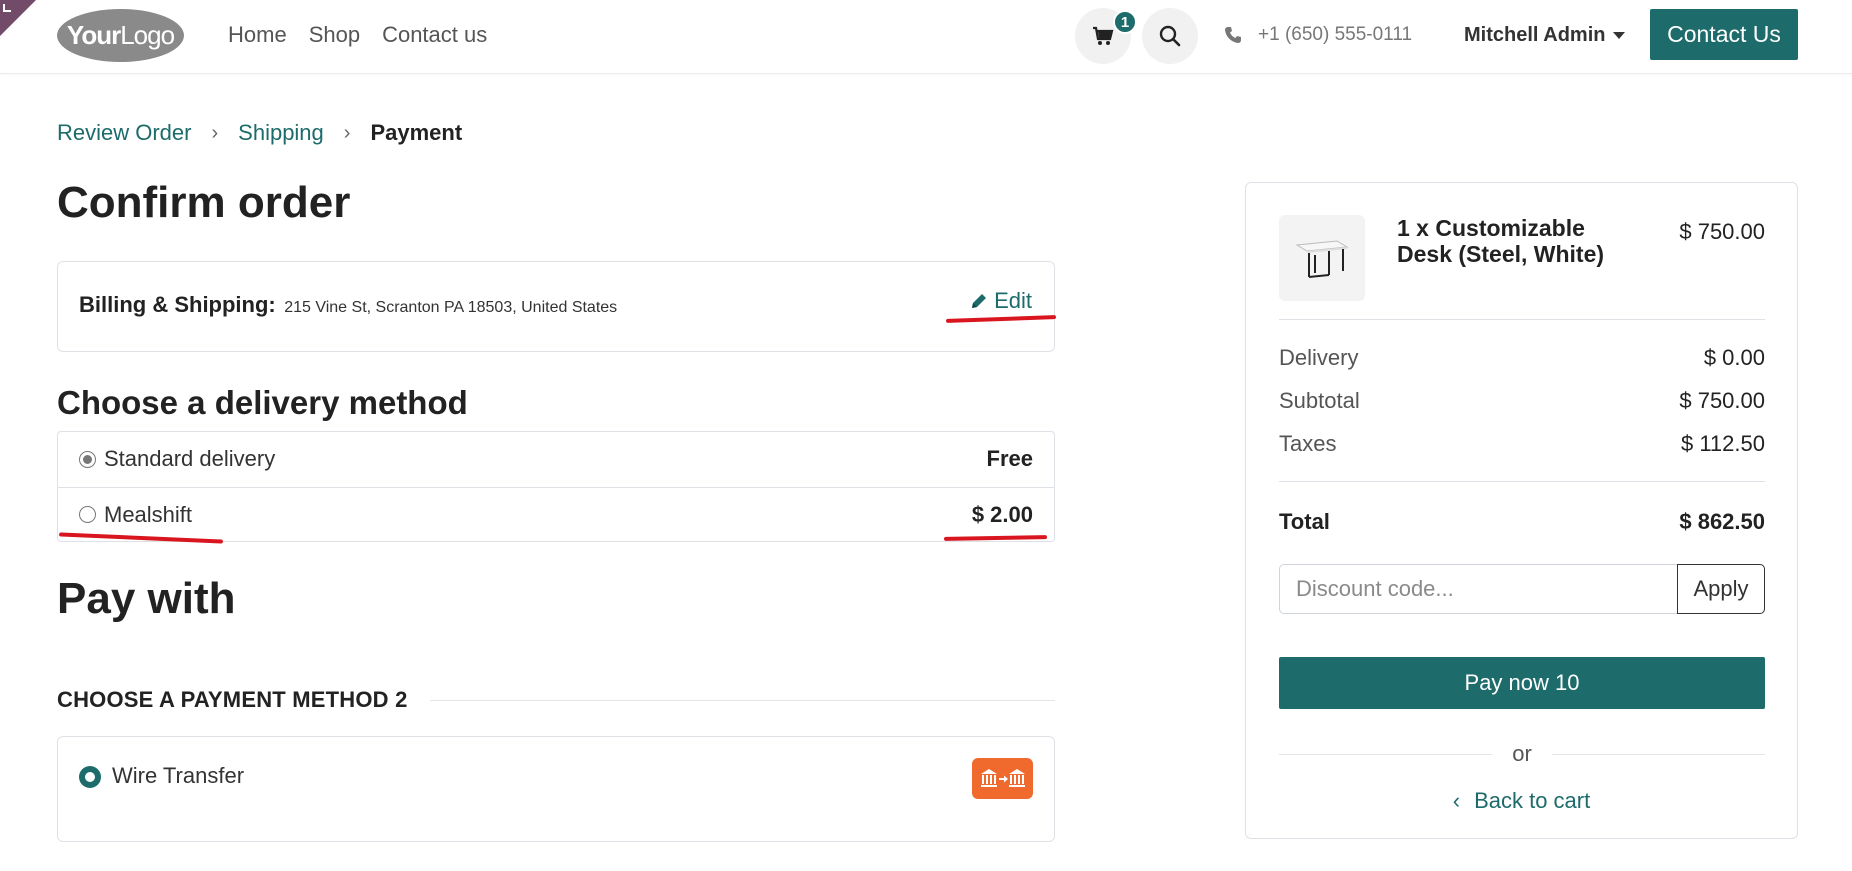 This screenshot has width=1852, height=871. Describe the element at coordinates (1233, 35) in the screenshot. I see `phone-icon` at that location.